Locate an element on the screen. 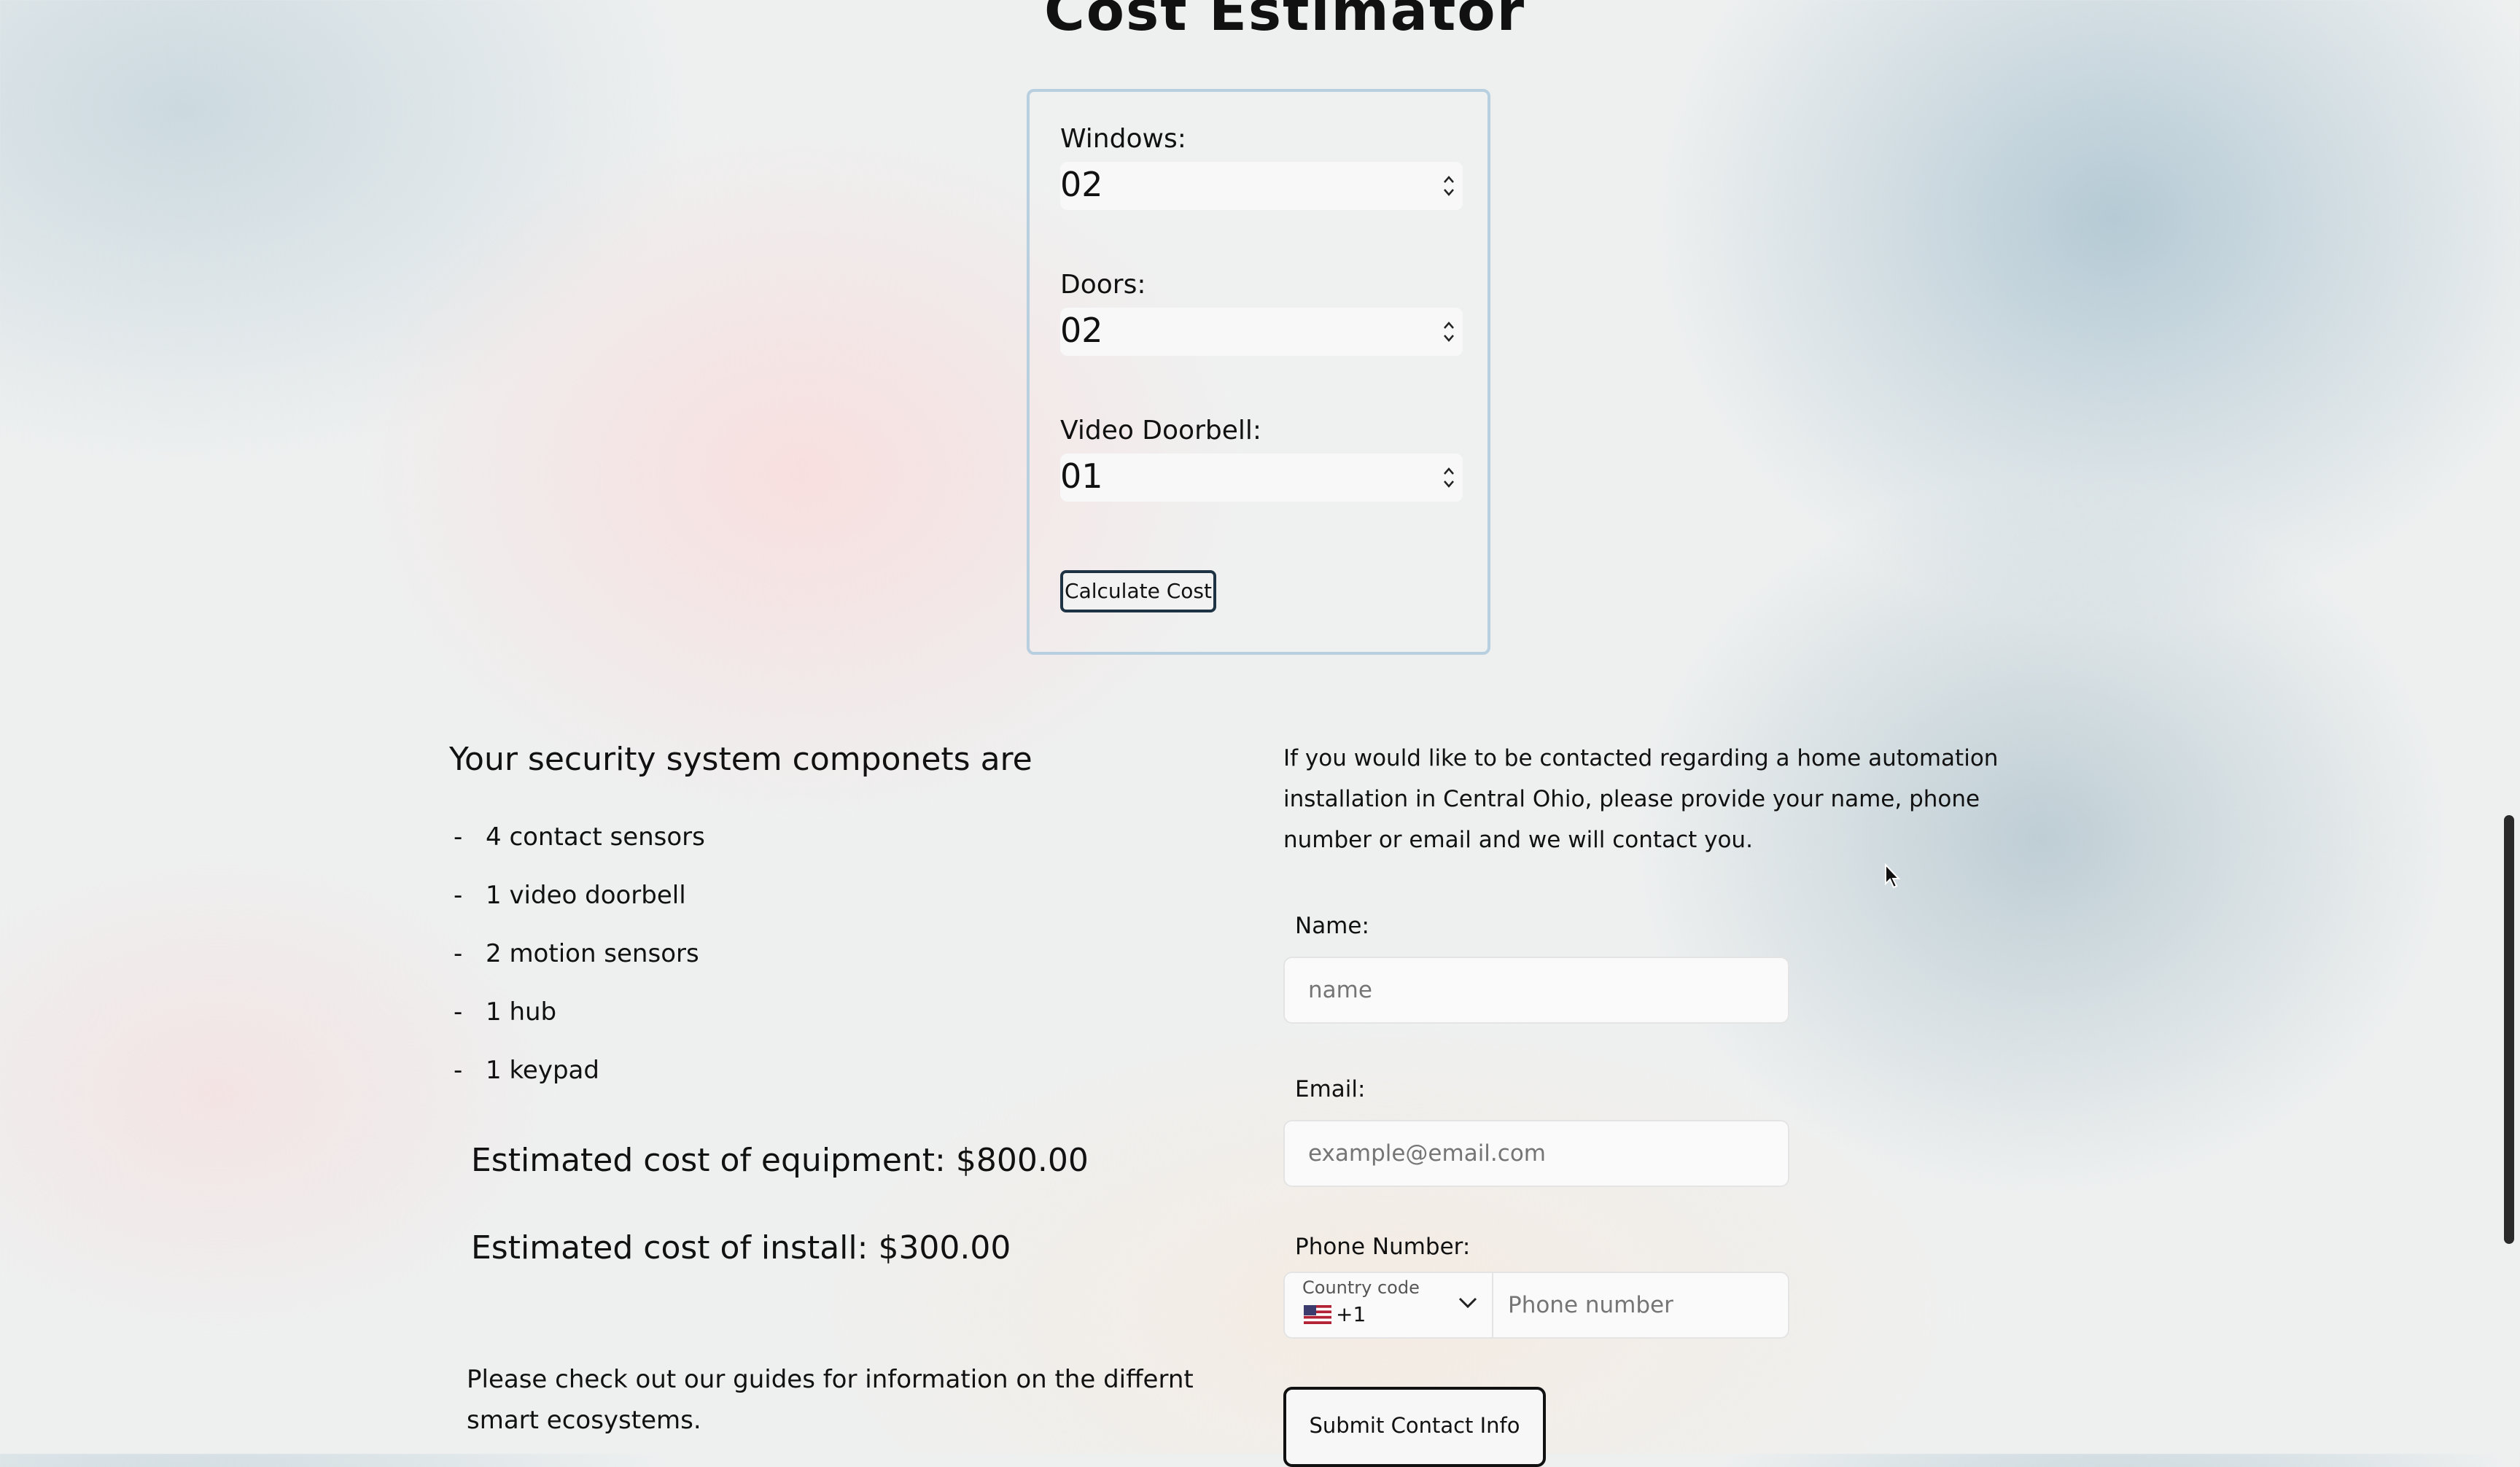 The image size is (2520, 1467). phone-number-input: Phone number is located at coordinates (1590, 1305).